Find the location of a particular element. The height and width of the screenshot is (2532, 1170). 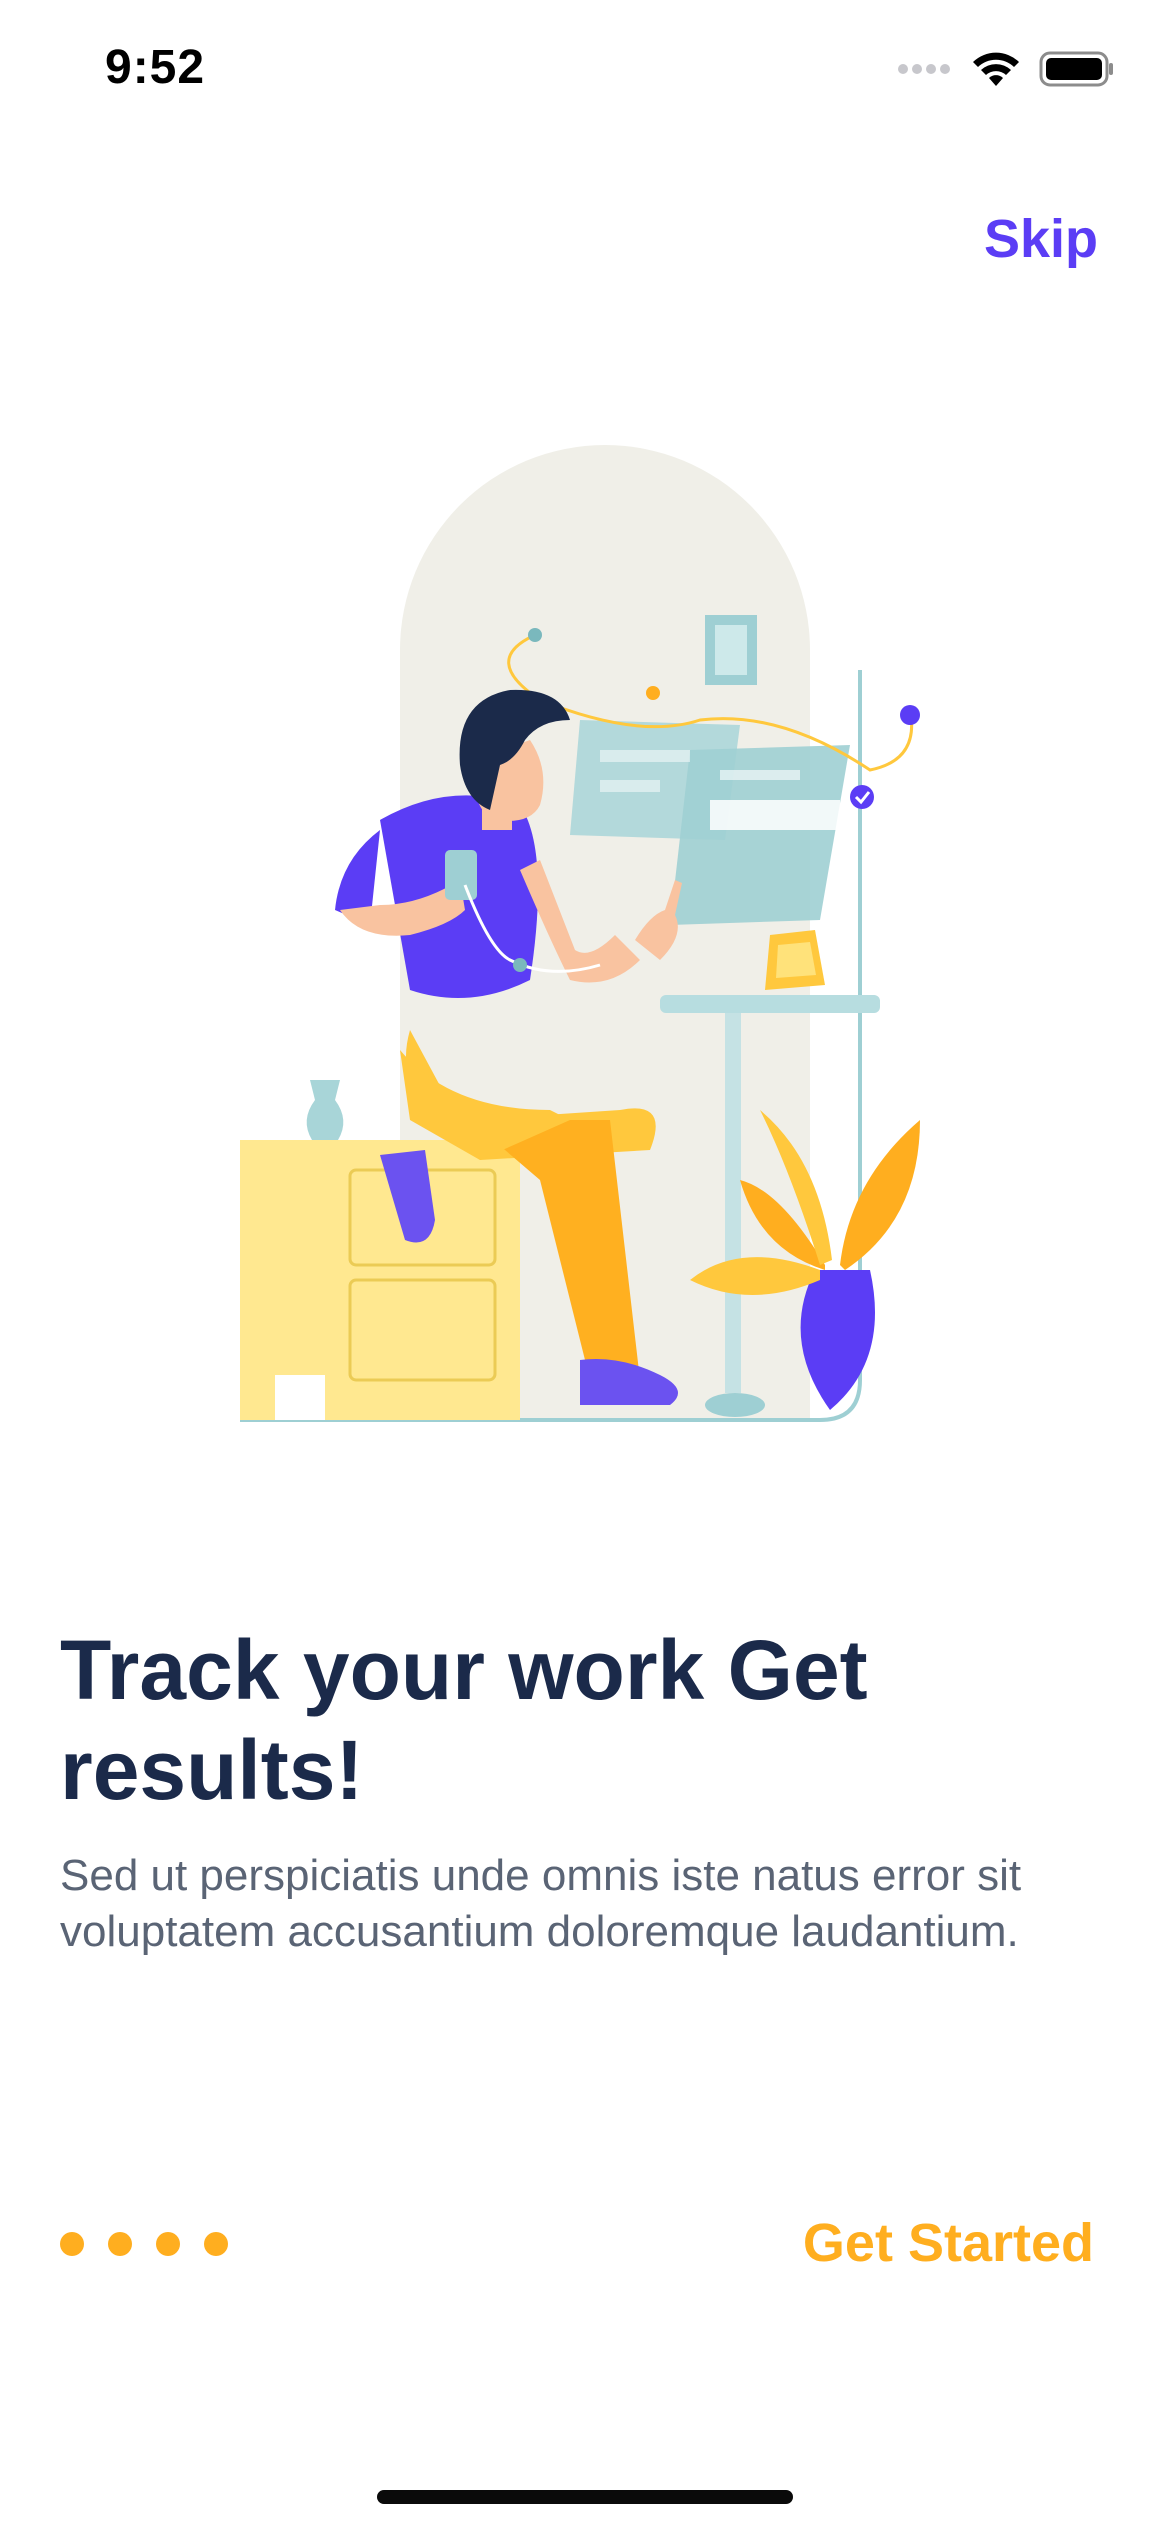

signal-icon is located at coordinates (924, 69).